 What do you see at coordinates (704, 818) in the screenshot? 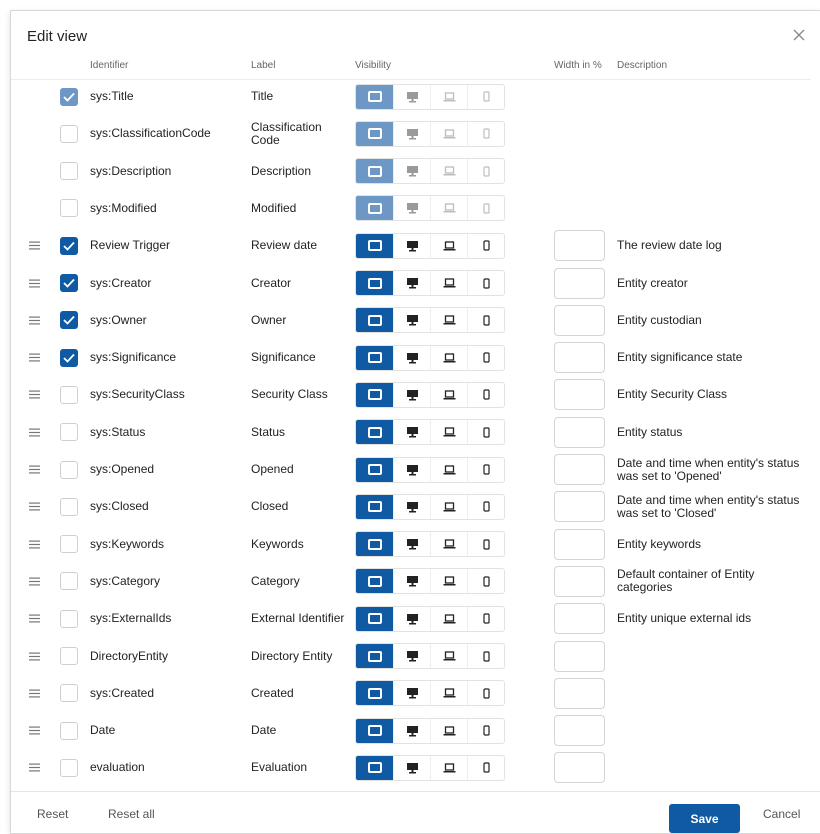
I see `save-button: Save` at bounding box center [704, 818].